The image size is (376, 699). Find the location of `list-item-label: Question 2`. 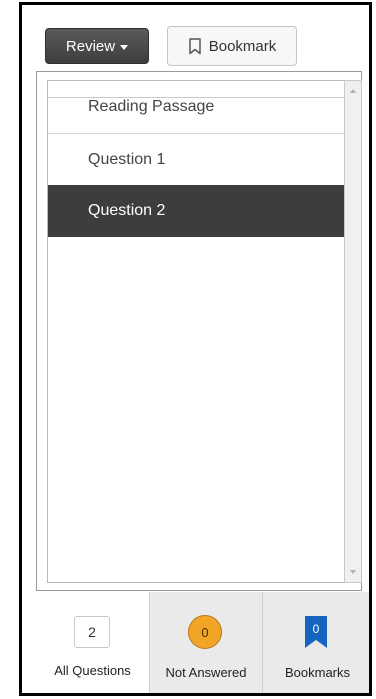

list-item-label: Question 2 is located at coordinates (127, 210).